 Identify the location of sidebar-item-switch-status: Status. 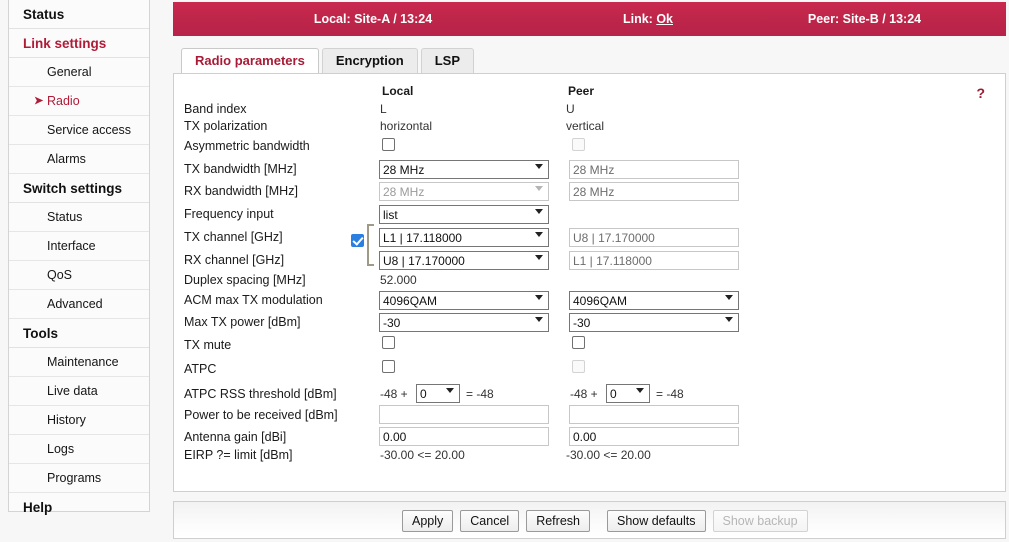
(79, 217).